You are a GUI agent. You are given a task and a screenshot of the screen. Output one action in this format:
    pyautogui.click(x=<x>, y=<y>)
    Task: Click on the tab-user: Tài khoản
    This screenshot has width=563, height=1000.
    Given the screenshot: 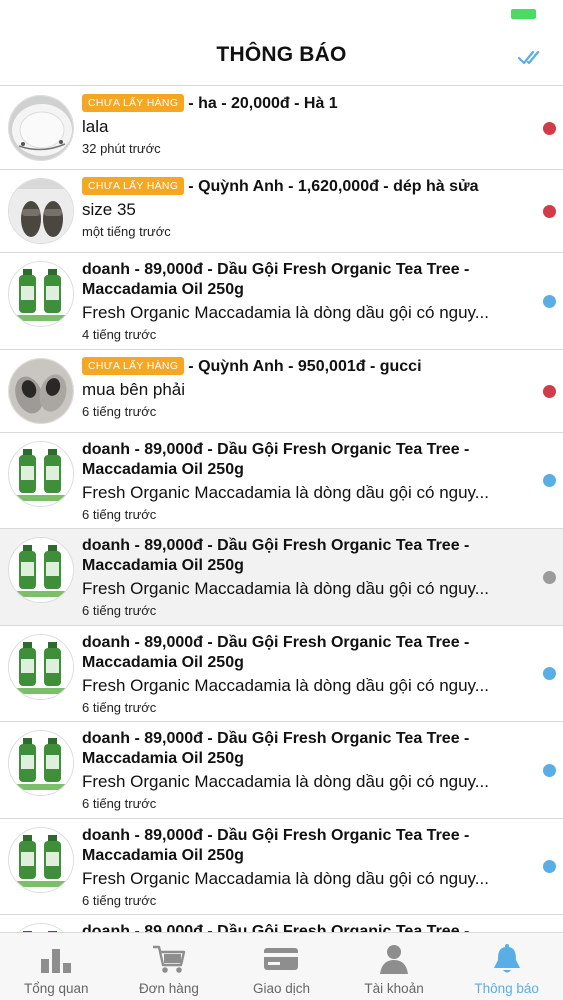 What is the action you would take?
    pyautogui.click(x=394, y=966)
    